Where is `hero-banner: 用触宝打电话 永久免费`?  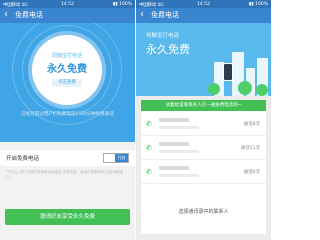
hero-banner: 用触宝打电话 永久免费 is located at coordinates (203, 59).